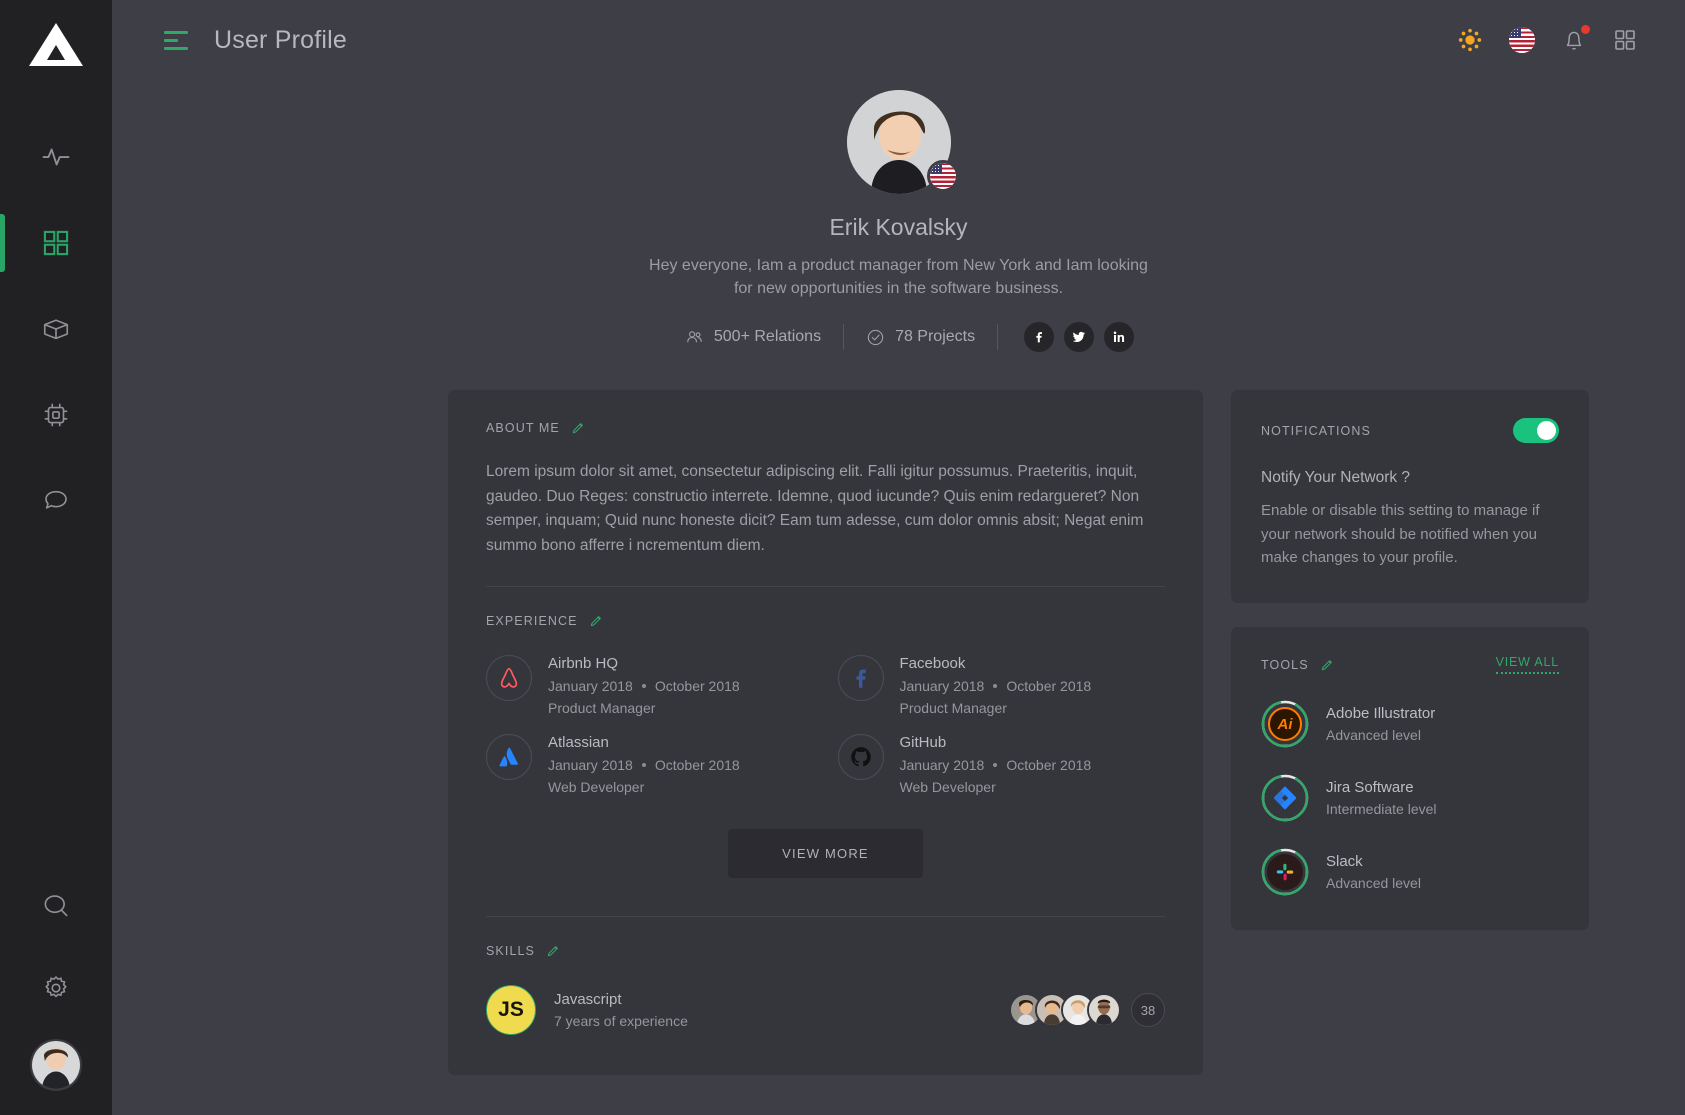 The image size is (1685, 1115). Describe the element at coordinates (511, 1010) in the screenshot. I see `javascript-icon: JS` at that location.